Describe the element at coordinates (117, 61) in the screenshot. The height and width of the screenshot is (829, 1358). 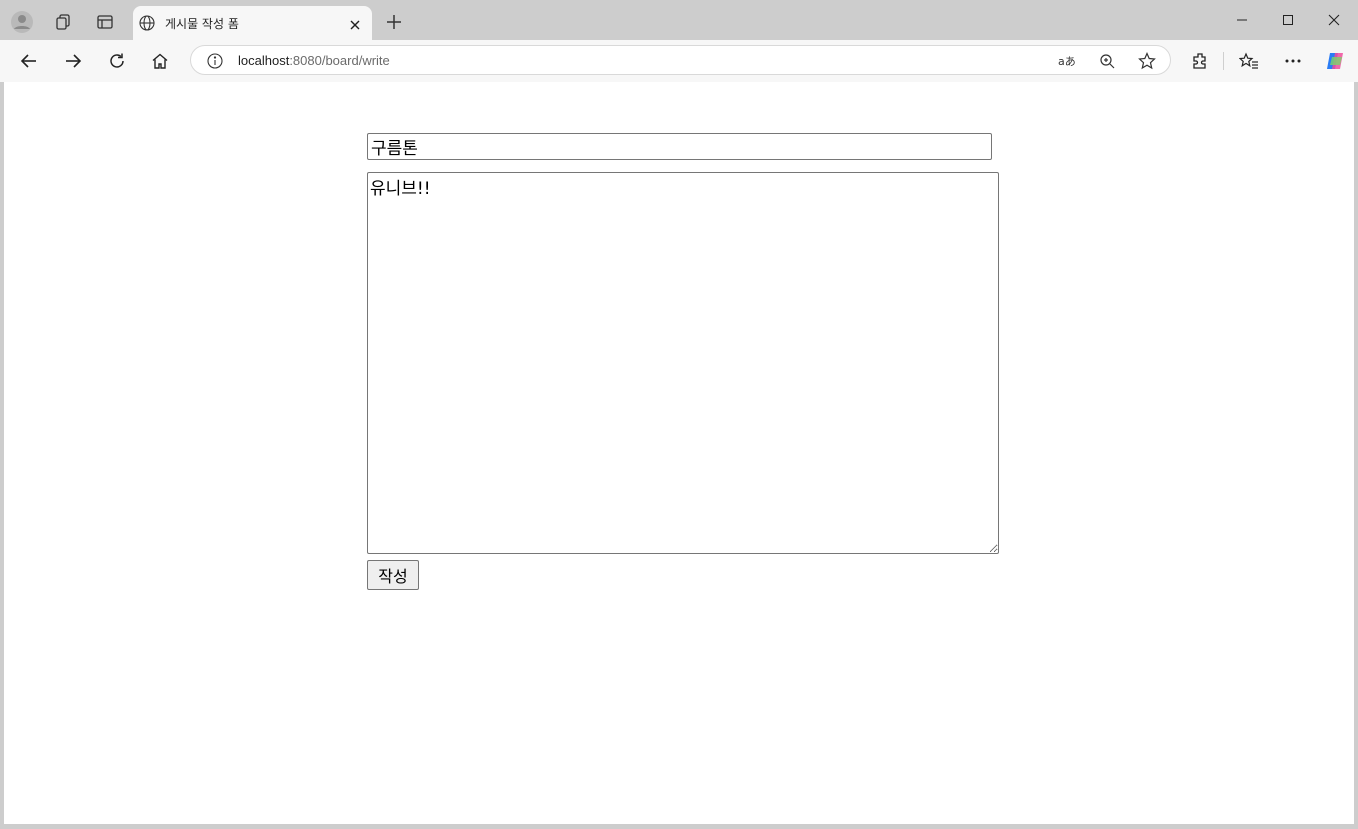
I see `refresh-icon` at that location.